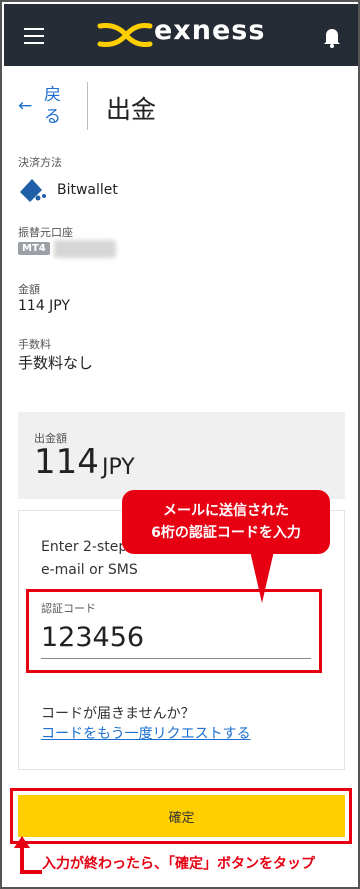 This screenshot has height=889, width=360. Describe the element at coordinates (125, 35) in the screenshot. I see `exness-logo-icon` at that location.